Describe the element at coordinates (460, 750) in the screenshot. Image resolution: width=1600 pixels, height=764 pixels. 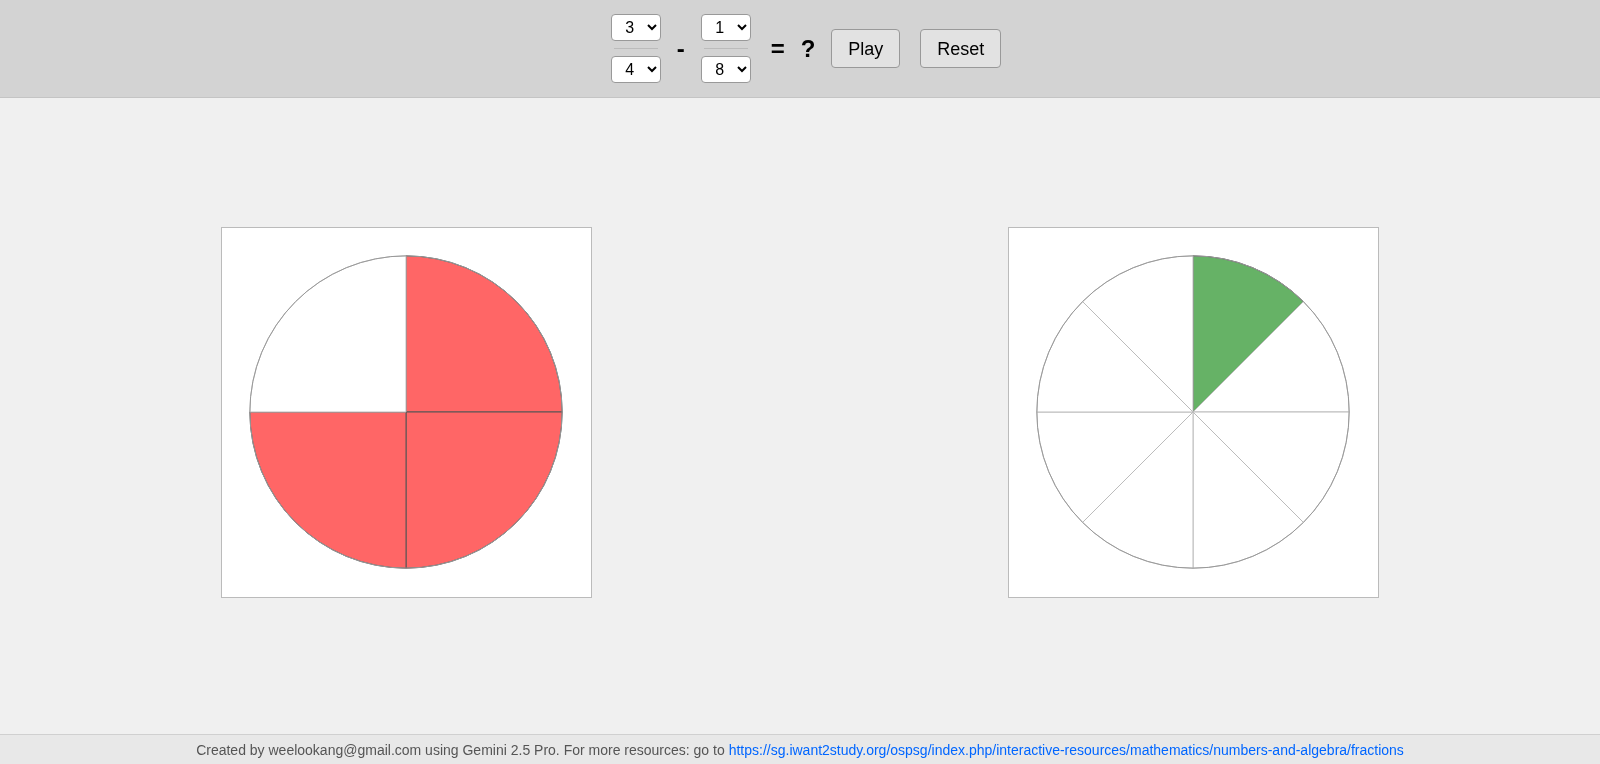
I see `footer-text: Created by weelookang@gmail.com using Gemini 2.5 Pro. For more resources: go to` at that location.